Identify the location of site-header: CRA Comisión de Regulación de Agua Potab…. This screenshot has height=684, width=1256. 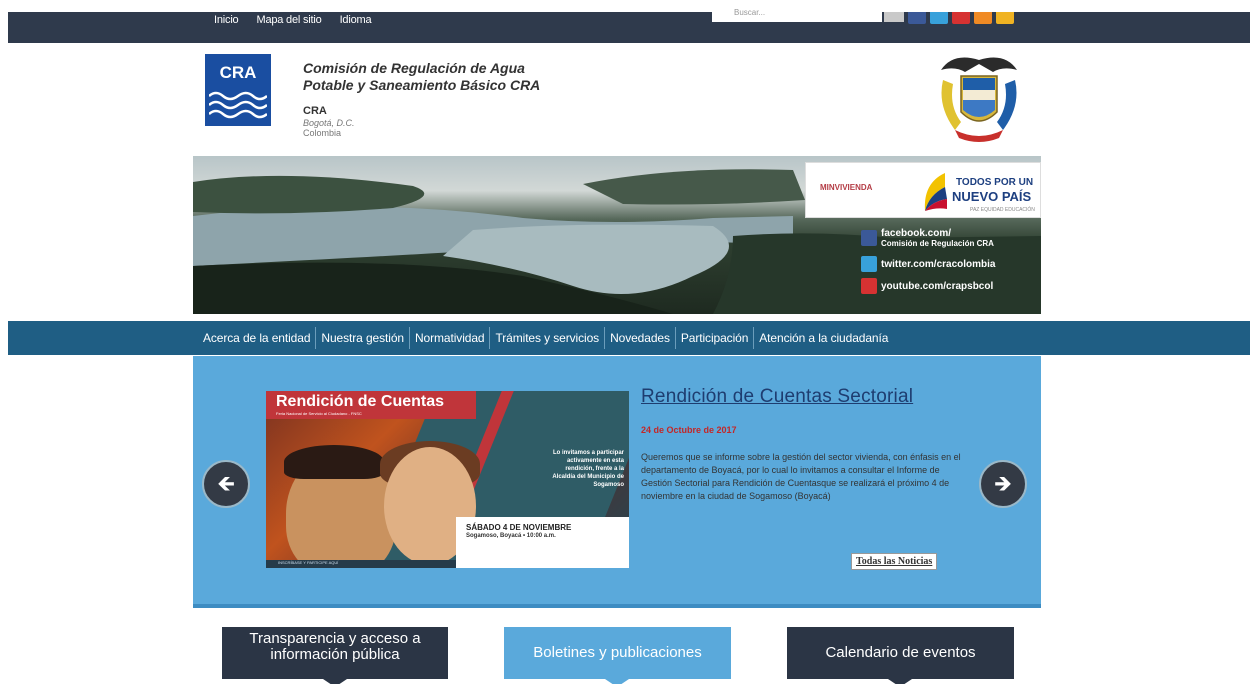
(617, 100).